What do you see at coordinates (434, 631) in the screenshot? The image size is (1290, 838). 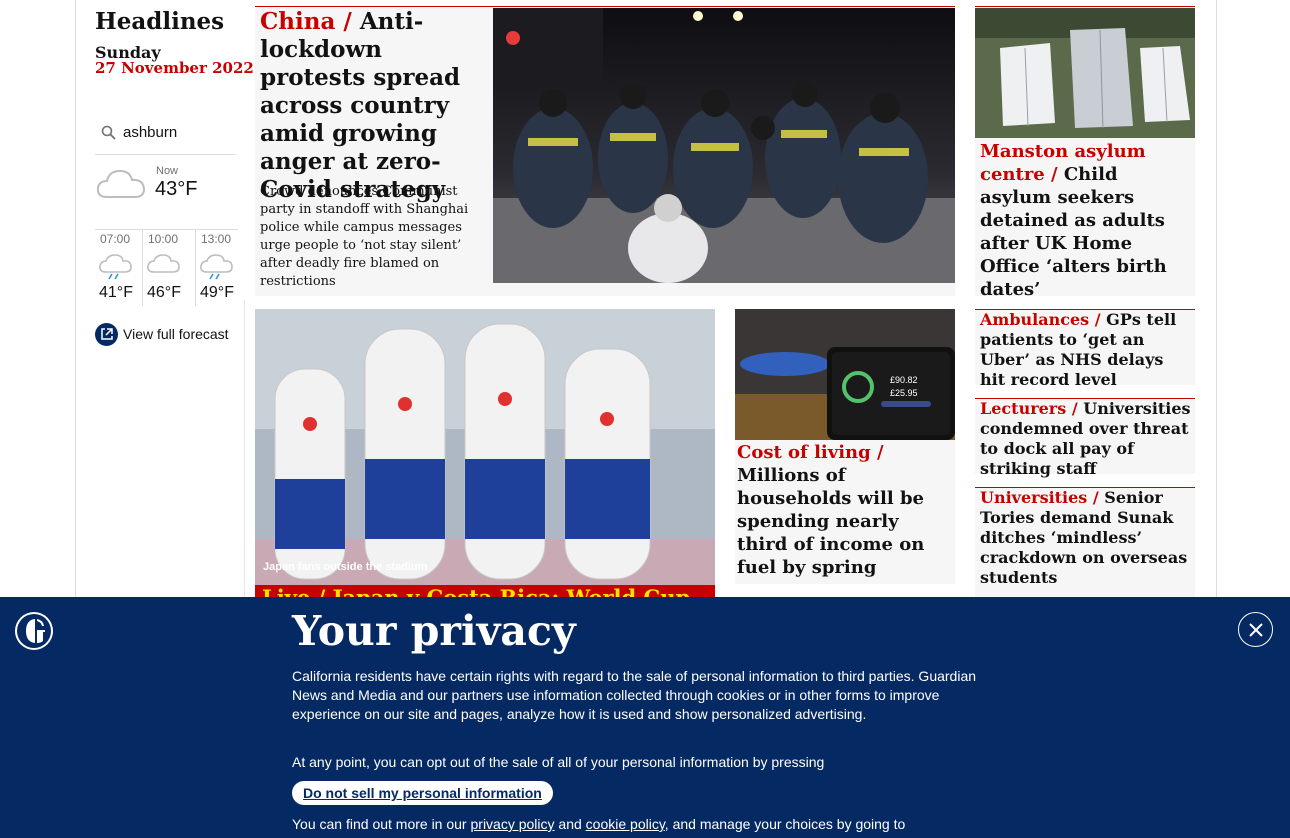 I see `privacy-title: Your privacy` at bounding box center [434, 631].